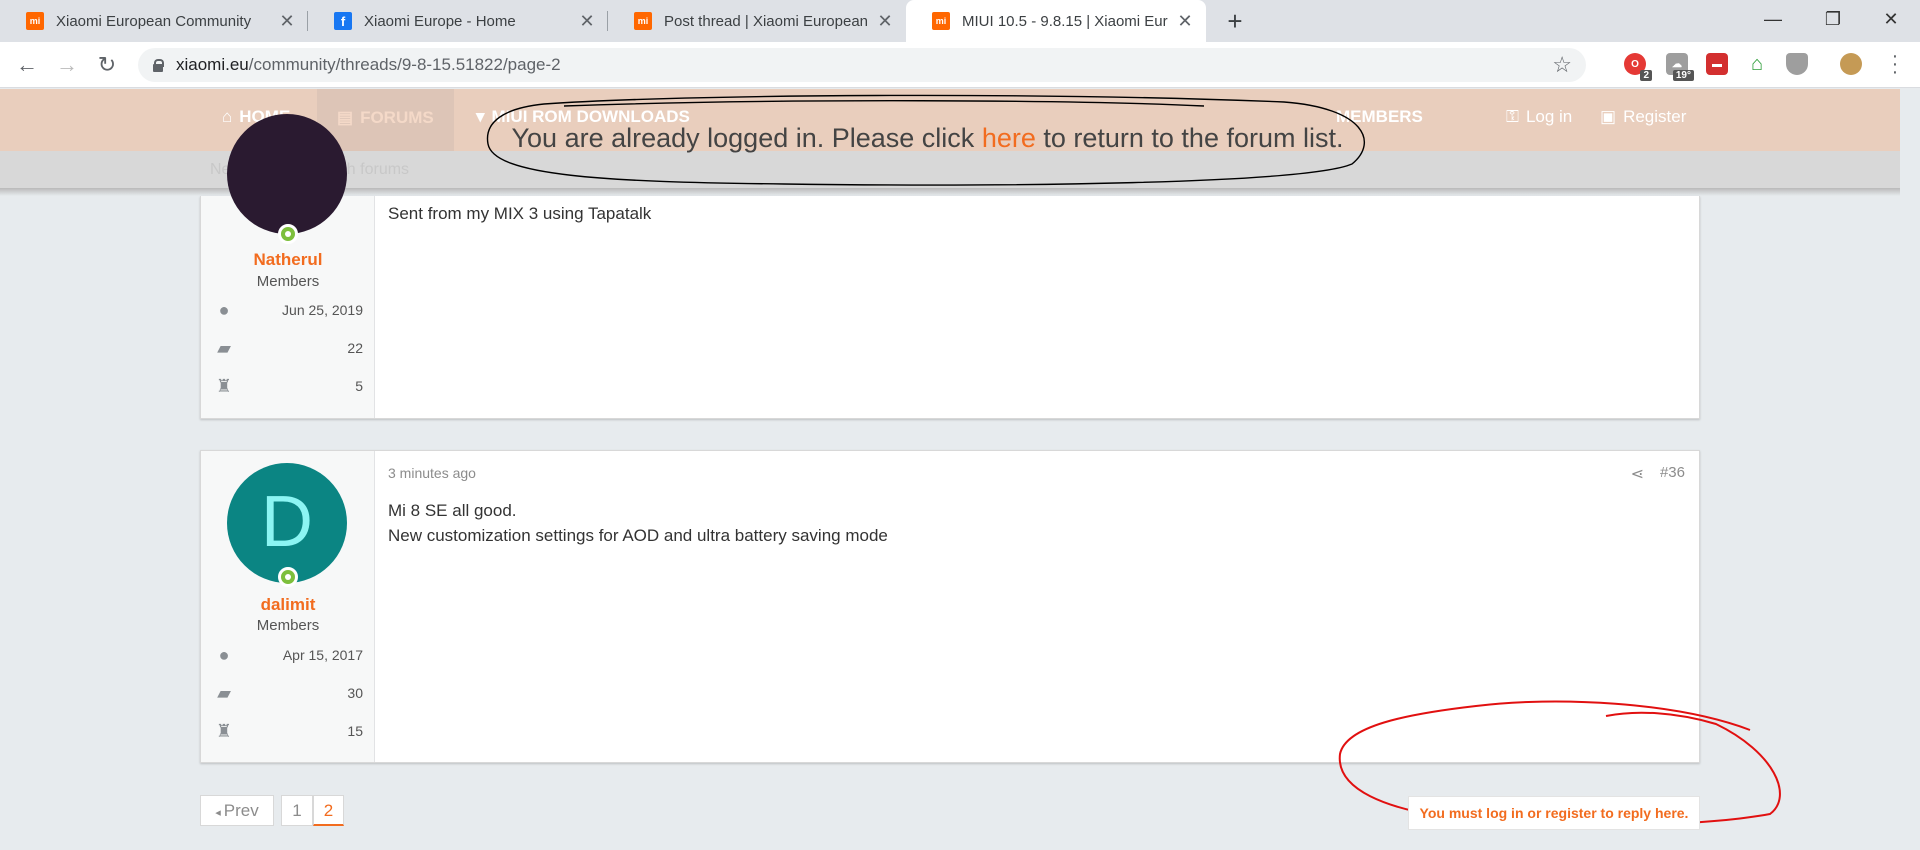 This screenshot has height=850, width=1920. What do you see at coordinates (1851, 64) in the screenshot?
I see `profile-avatar` at bounding box center [1851, 64].